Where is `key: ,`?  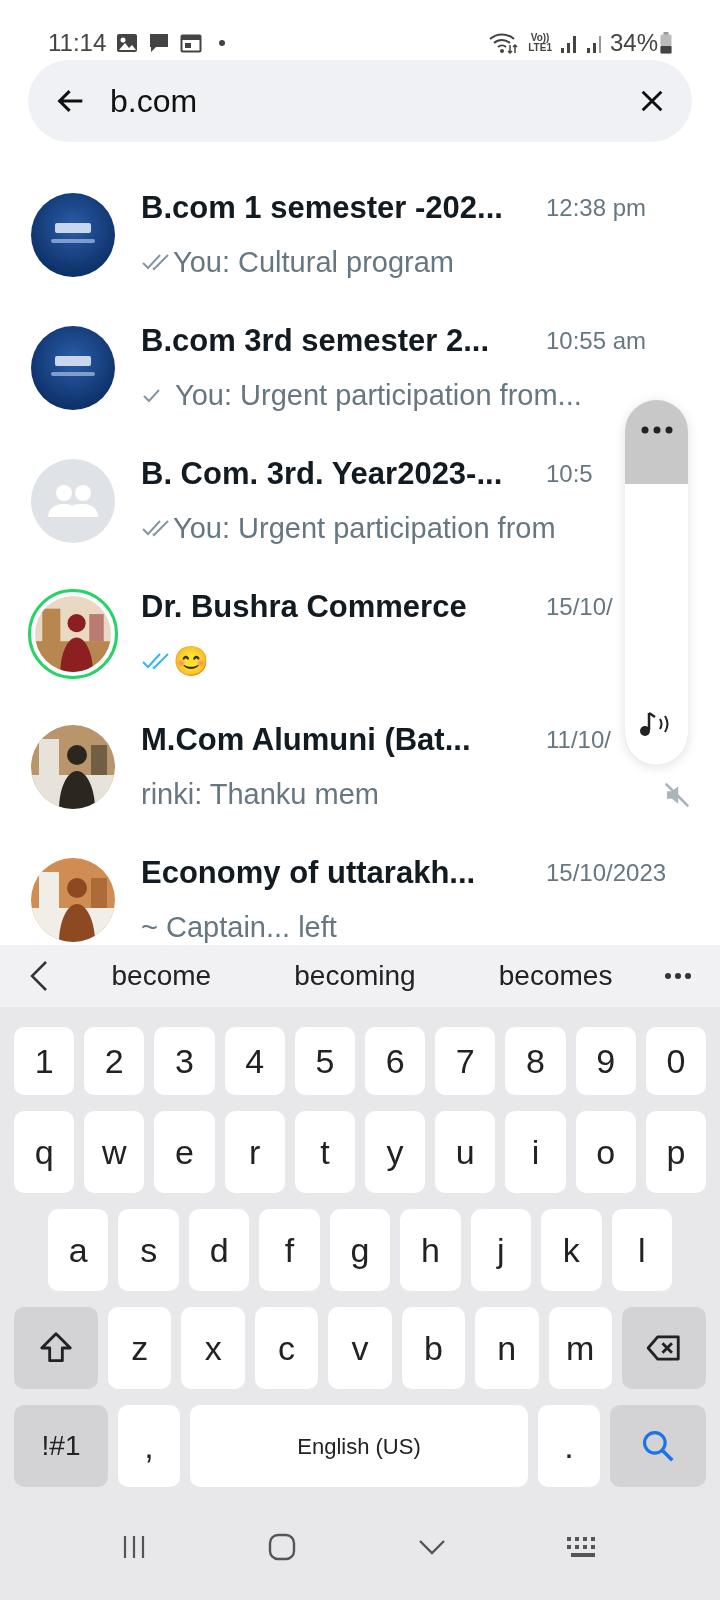
key: , is located at coordinates (149, 1446).